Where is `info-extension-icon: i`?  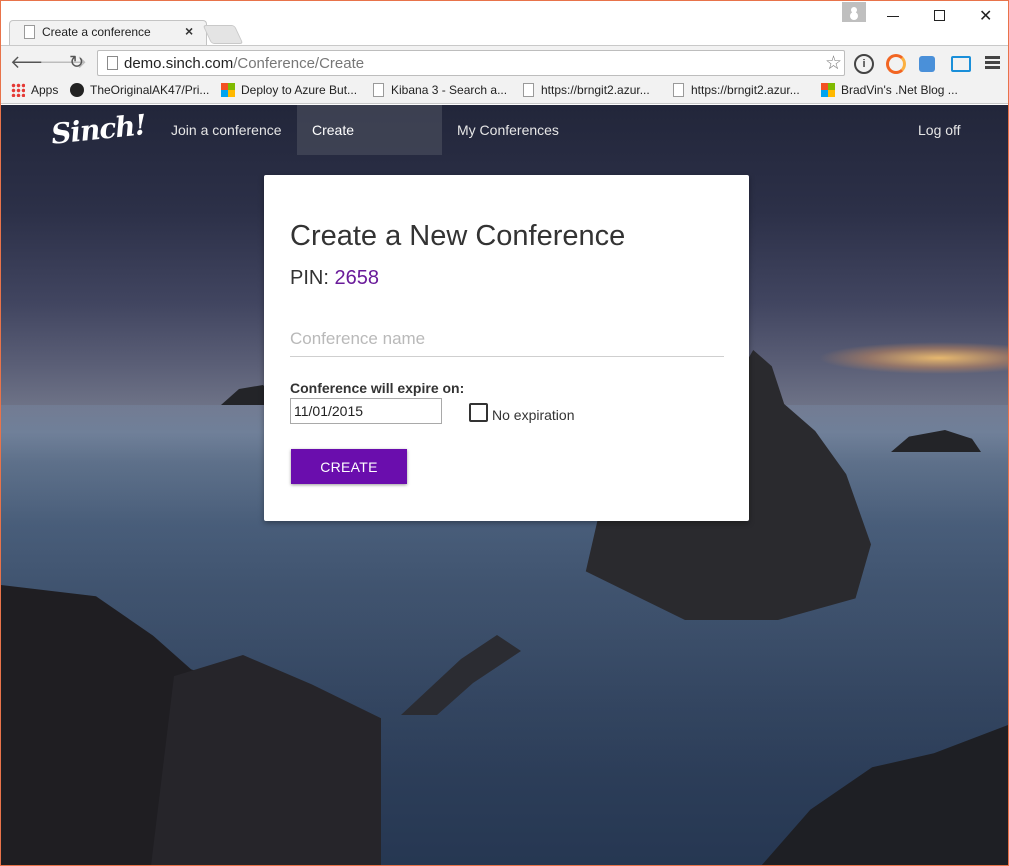
info-extension-icon: i is located at coordinates (864, 64).